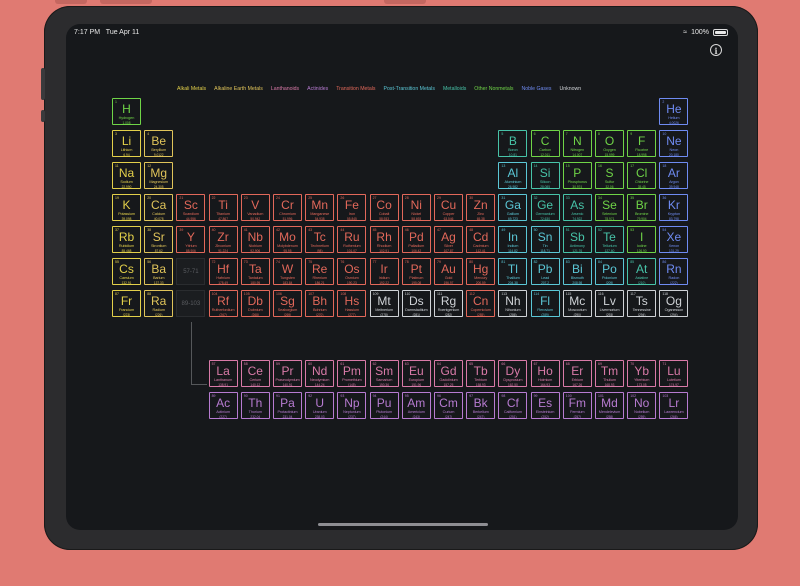  Describe the element at coordinates (159, 143) in the screenshot. I see `element-tile: 4 Be Beryllium 9.0122` at that location.